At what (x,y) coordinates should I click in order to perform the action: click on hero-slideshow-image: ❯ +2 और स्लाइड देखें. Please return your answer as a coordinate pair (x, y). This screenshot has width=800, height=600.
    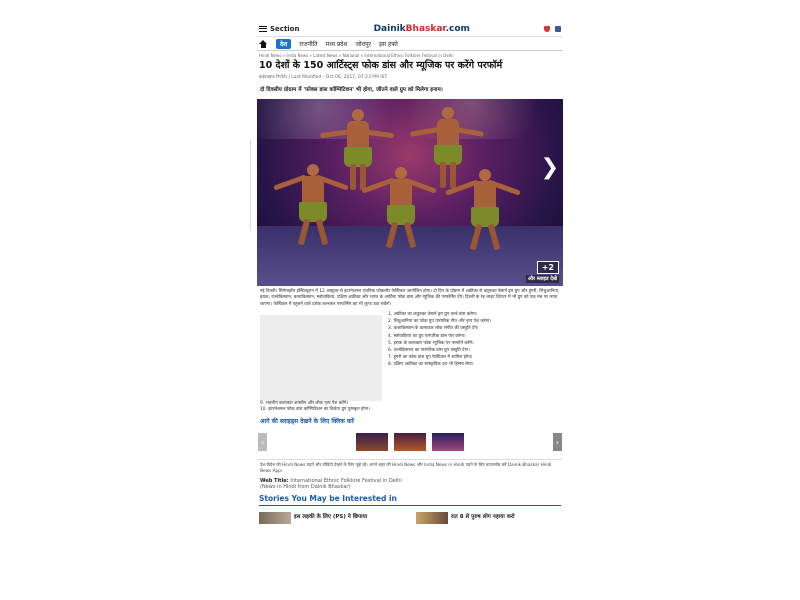
    Looking at the image, I should click on (410, 192).